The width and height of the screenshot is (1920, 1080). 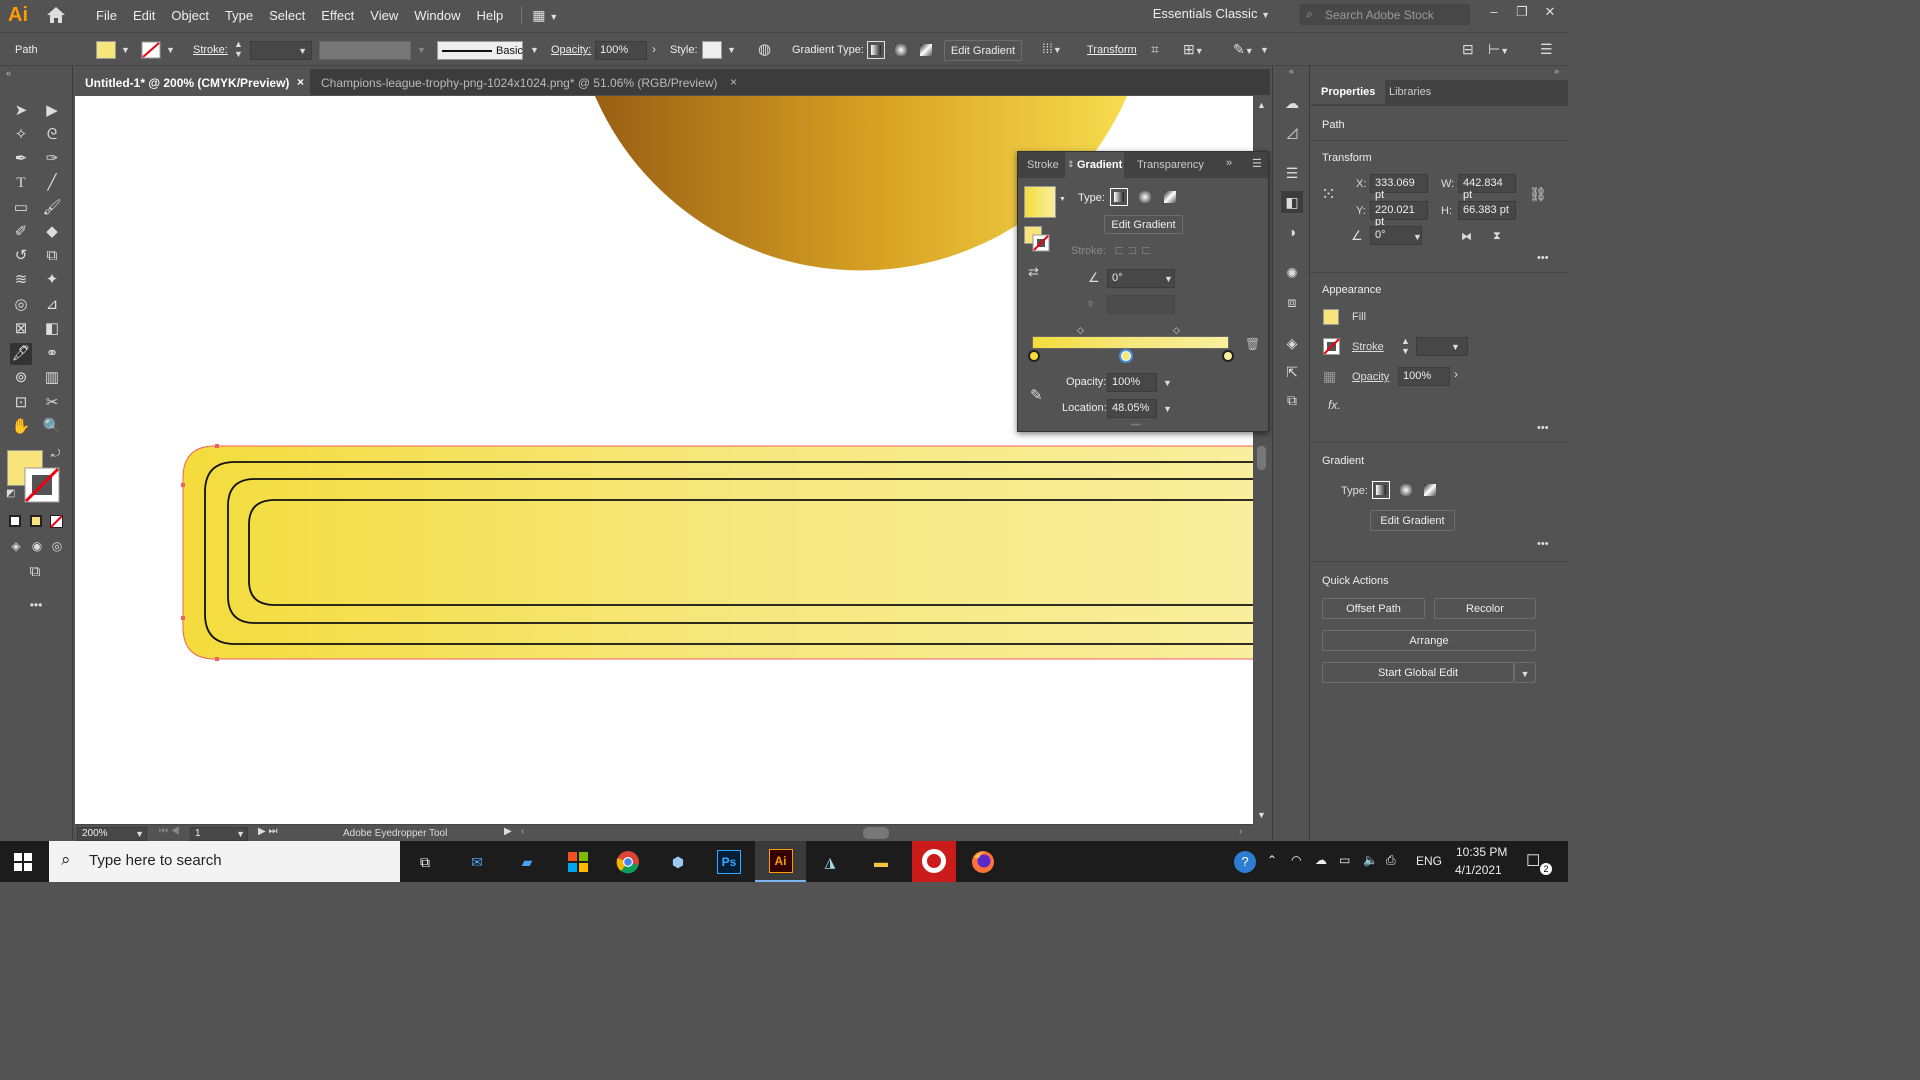 What do you see at coordinates (934, 861) in the screenshot?
I see `opera-taskbar-button` at bounding box center [934, 861].